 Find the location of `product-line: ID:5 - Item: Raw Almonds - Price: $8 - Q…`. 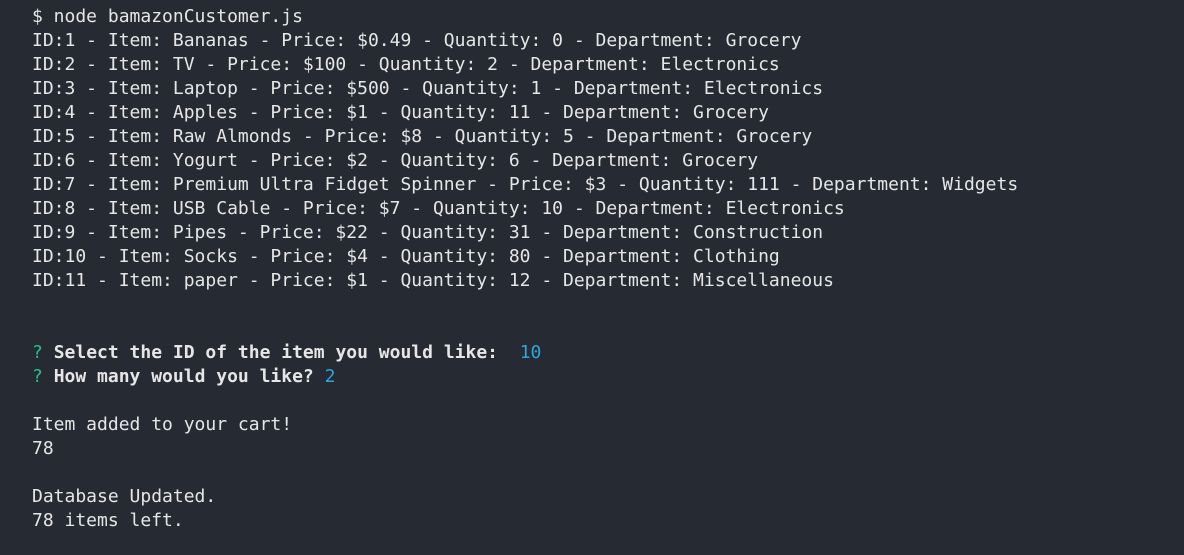

product-line: ID:5 - Item: Raw Almonds - Price: $8 - Q… is located at coordinates (422, 136).